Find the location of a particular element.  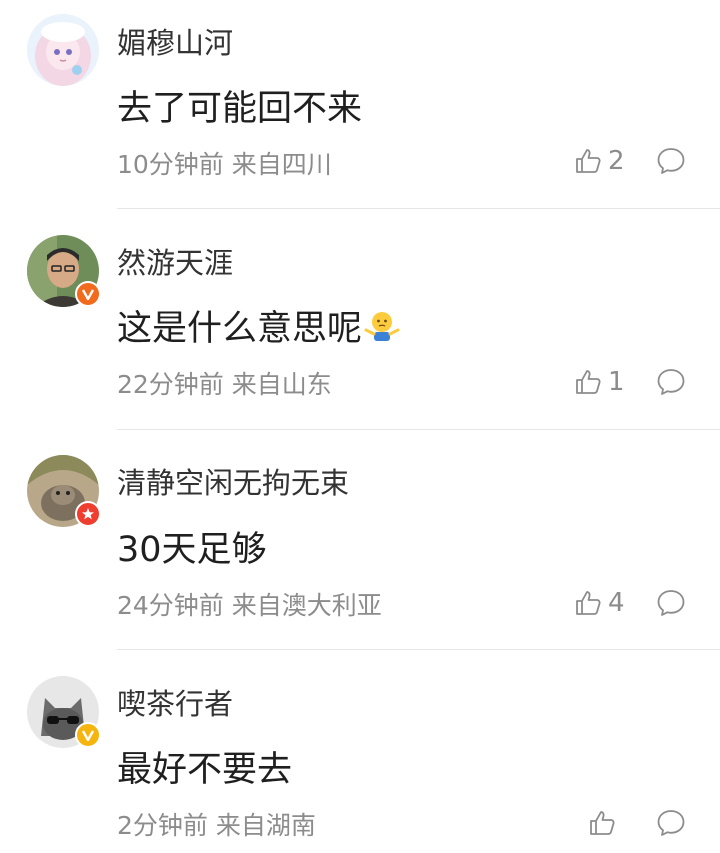

comment-meta: 2分钟前 来自湖南 is located at coordinates (216, 825).